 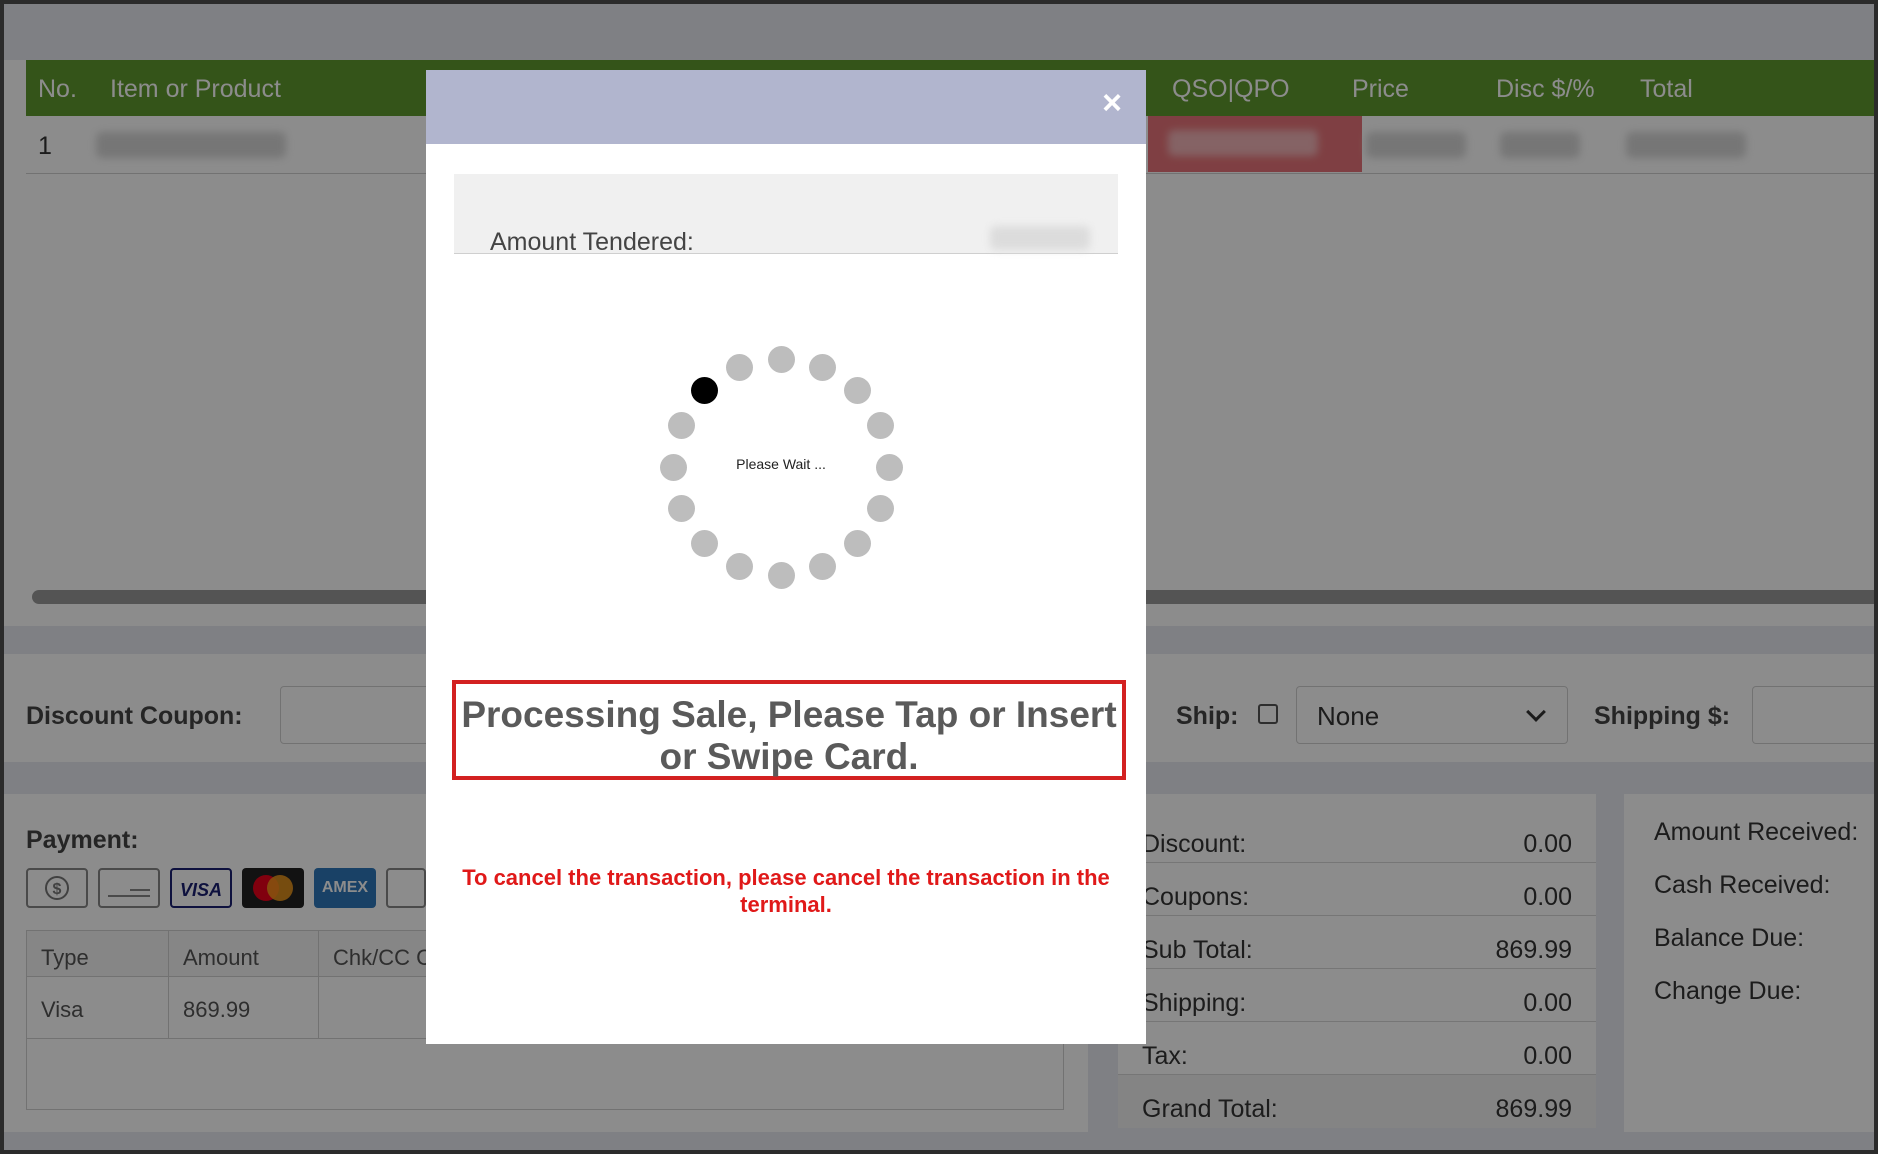 I want to click on modal-header: ×, so click(x=786, y=107).